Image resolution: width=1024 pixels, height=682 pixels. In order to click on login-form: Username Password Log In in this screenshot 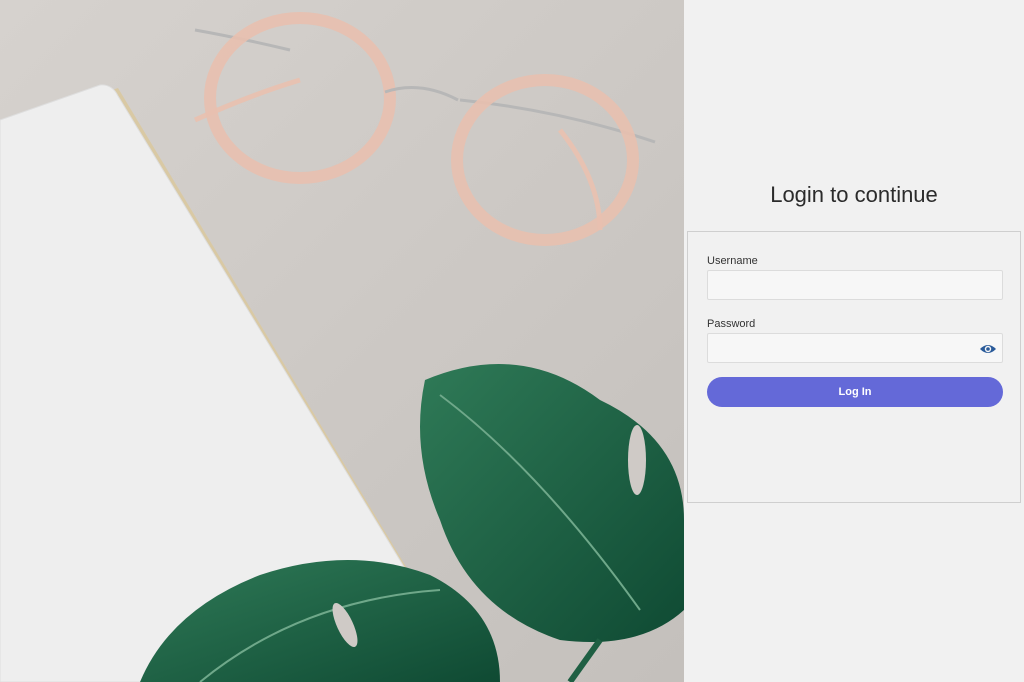, I will do `click(854, 367)`.